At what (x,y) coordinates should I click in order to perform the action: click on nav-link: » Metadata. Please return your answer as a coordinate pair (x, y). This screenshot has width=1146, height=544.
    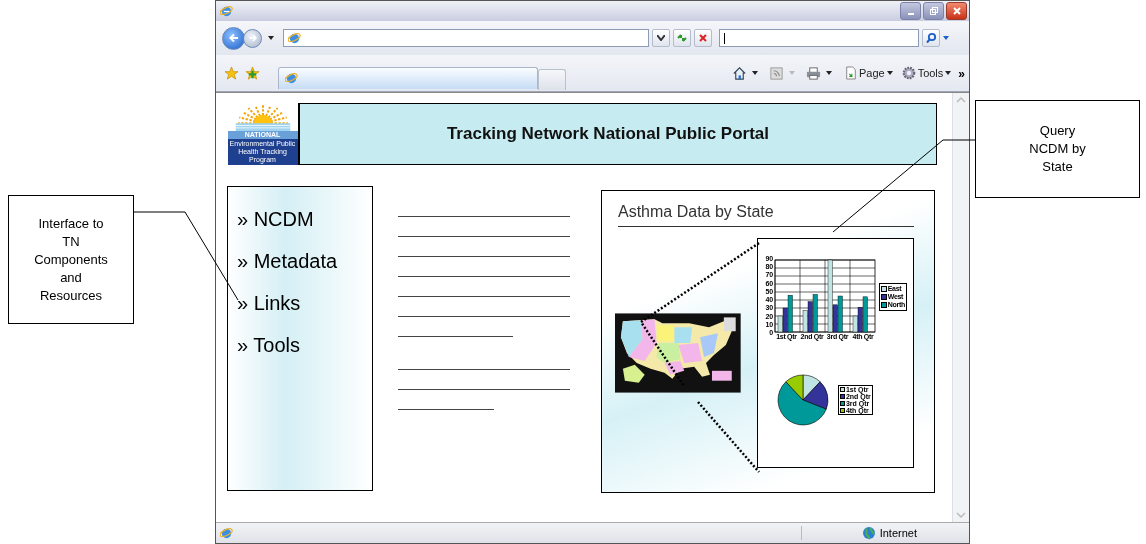
    Looking at the image, I should click on (287, 261).